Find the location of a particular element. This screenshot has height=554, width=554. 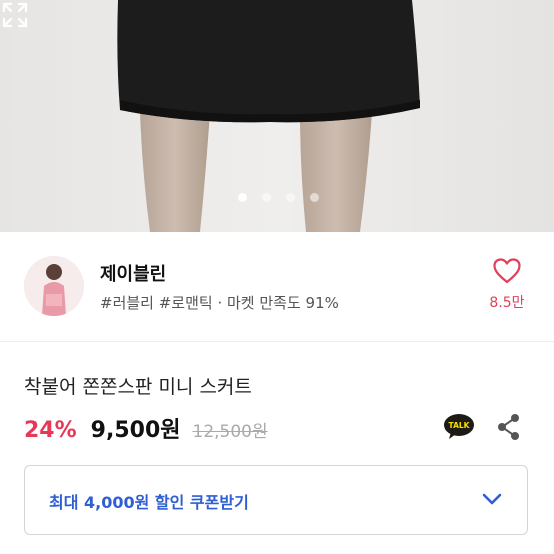

kakaotalk-icon: TALK is located at coordinates (459, 427).